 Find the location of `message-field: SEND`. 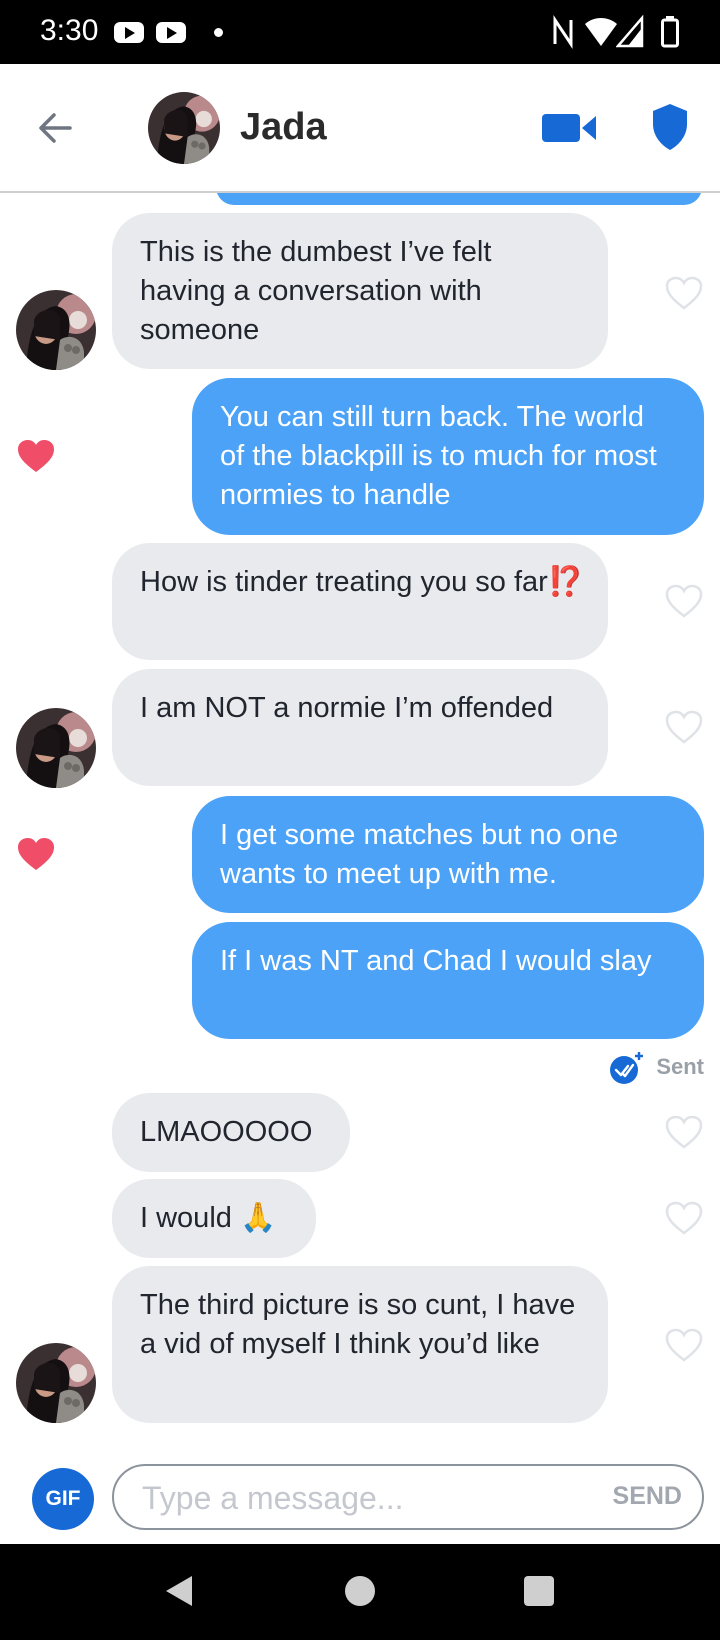

message-field: SEND is located at coordinates (408, 1497).